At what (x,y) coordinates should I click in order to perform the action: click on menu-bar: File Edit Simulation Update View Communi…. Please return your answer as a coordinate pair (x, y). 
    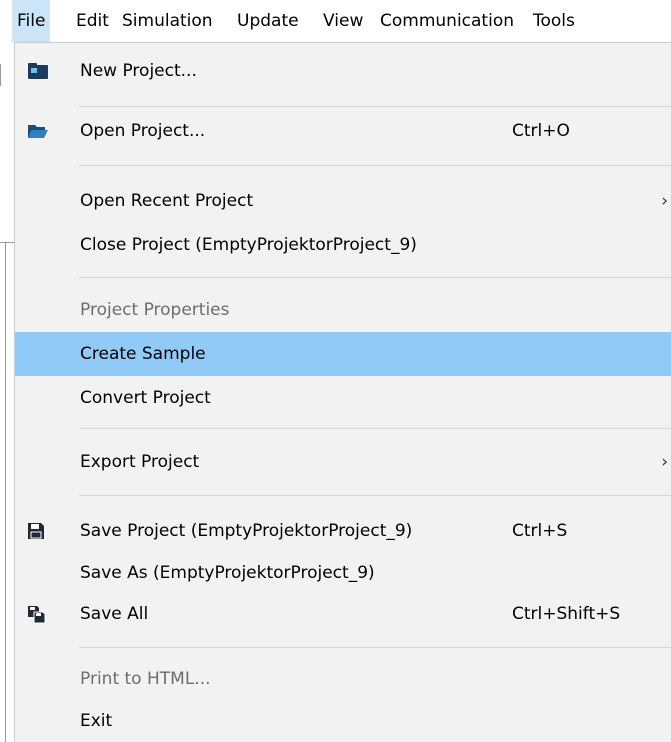
    Looking at the image, I should click on (335, 21).